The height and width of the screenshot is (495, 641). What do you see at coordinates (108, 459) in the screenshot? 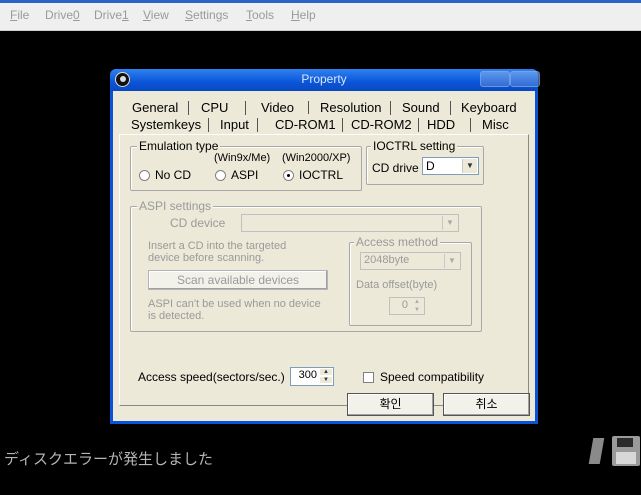
I see `status-message: ディスクエラーが発生しました` at bounding box center [108, 459].